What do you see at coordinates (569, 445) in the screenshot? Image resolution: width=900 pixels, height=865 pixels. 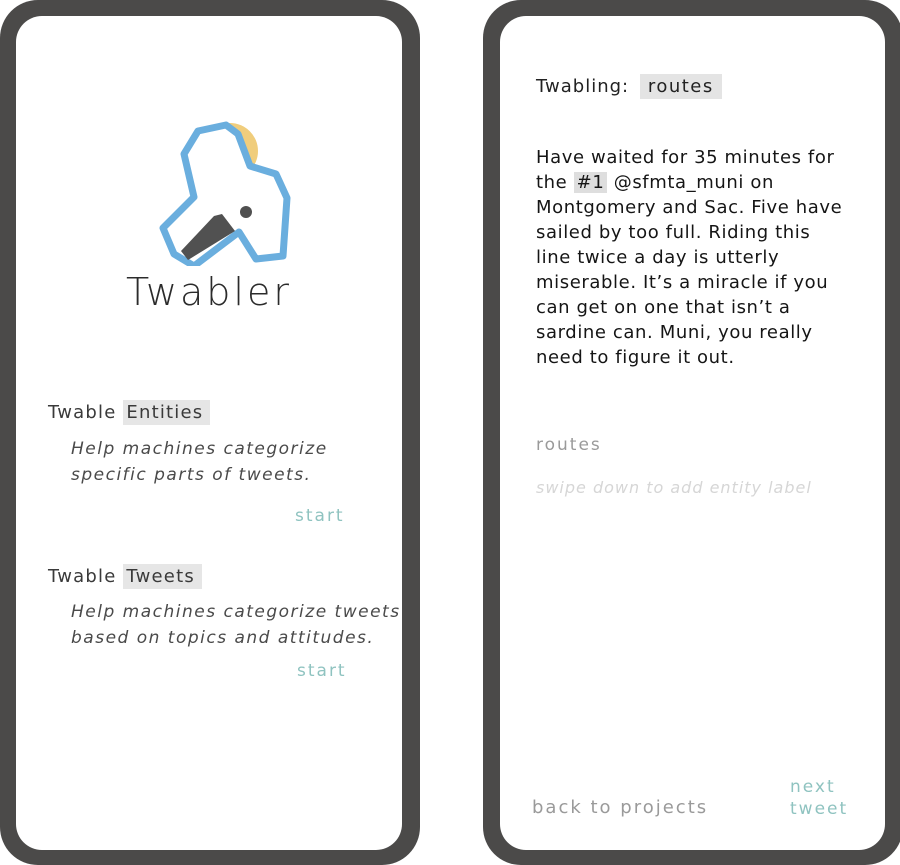 I see `entity-label-value: routes` at bounding box center [569, 445].